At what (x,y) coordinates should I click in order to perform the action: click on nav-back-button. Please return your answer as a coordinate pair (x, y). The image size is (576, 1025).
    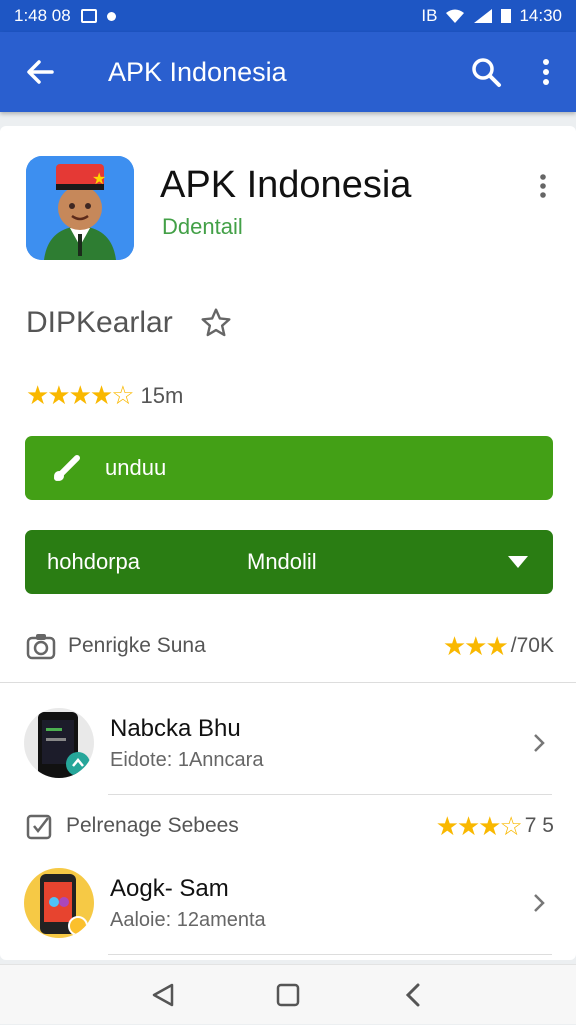
    Looking at the image, I should click on (163, 995).